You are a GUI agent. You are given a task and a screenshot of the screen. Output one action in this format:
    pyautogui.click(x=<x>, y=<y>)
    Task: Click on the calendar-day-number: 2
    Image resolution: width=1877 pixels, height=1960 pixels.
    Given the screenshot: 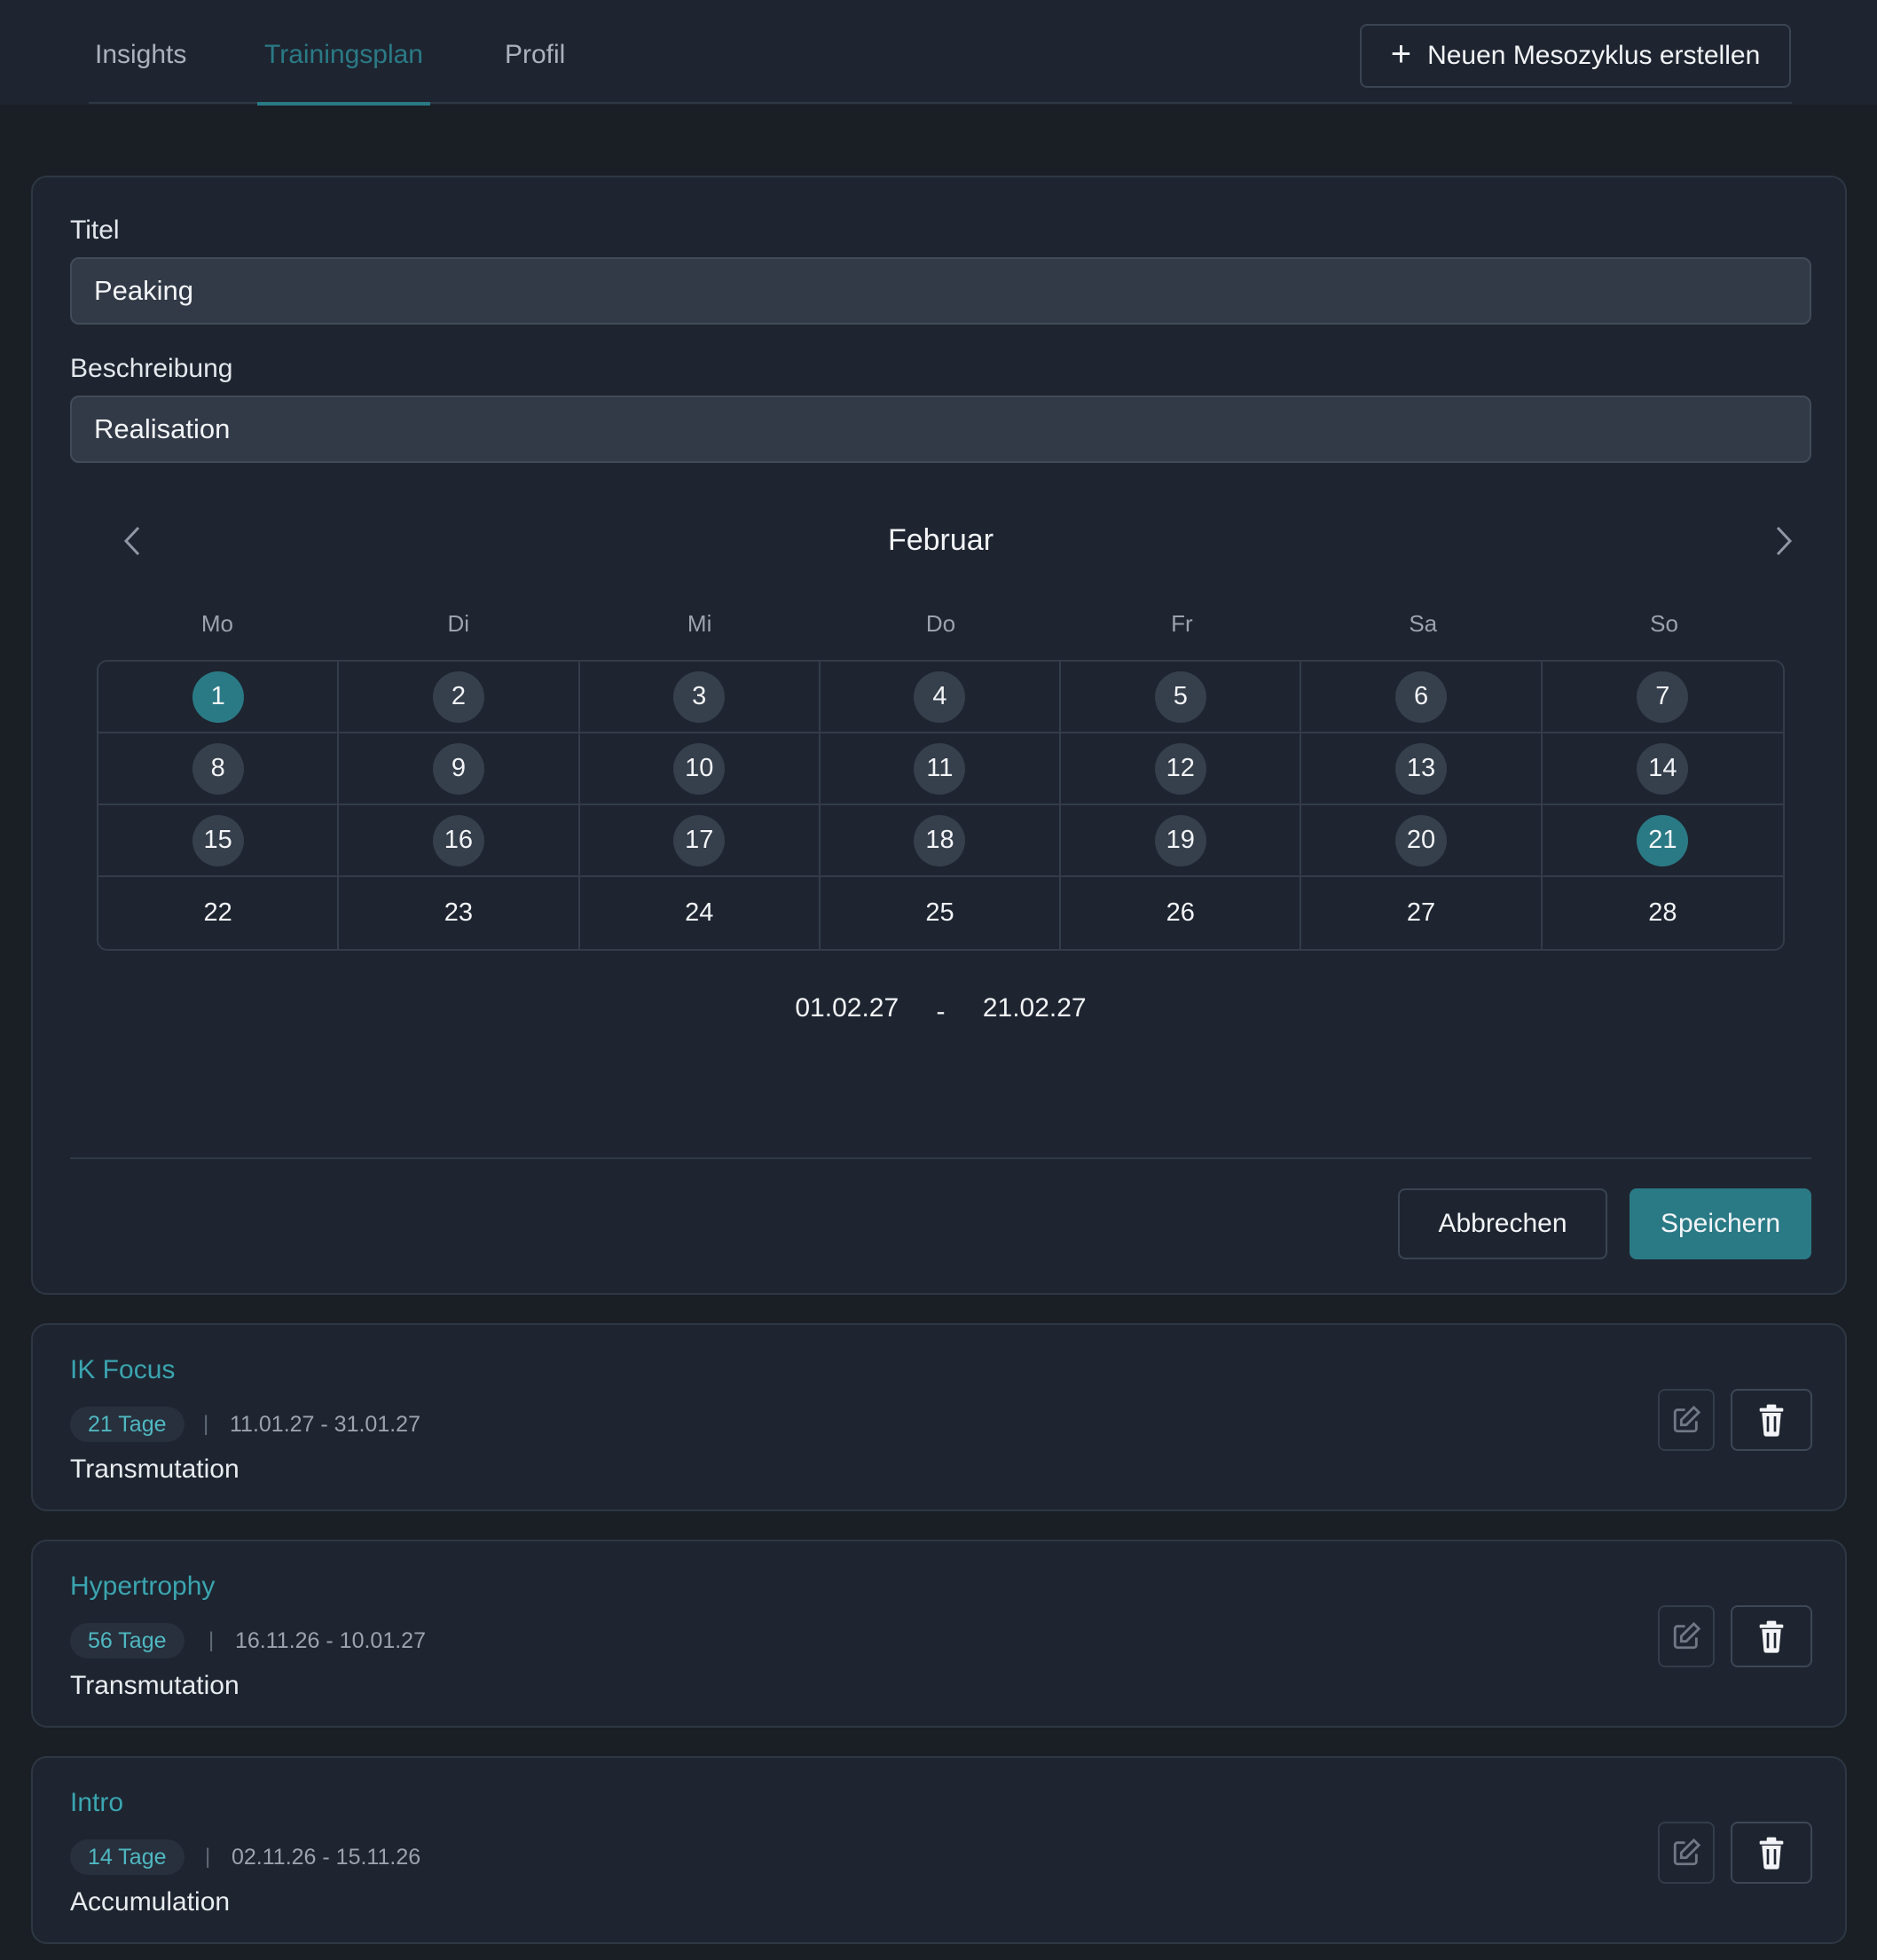 What is the action you would take?
    pyautogui.click(x=458, y=696)
    